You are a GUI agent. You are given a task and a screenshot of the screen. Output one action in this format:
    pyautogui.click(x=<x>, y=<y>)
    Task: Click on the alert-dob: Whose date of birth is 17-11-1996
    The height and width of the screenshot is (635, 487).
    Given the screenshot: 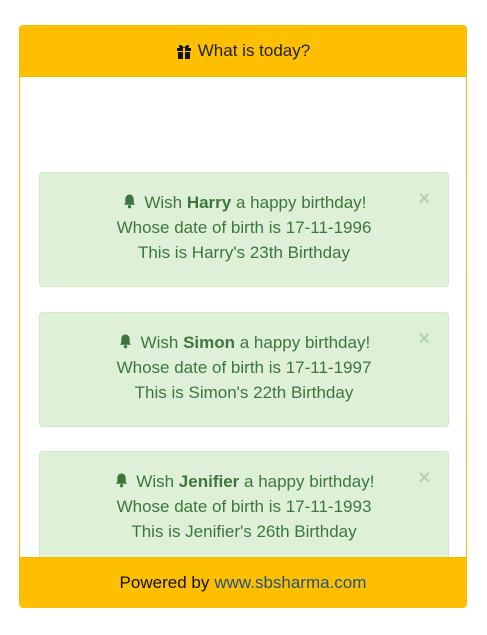 What is the action you would take?
    pyautogui.click(x=244, y=227)
    